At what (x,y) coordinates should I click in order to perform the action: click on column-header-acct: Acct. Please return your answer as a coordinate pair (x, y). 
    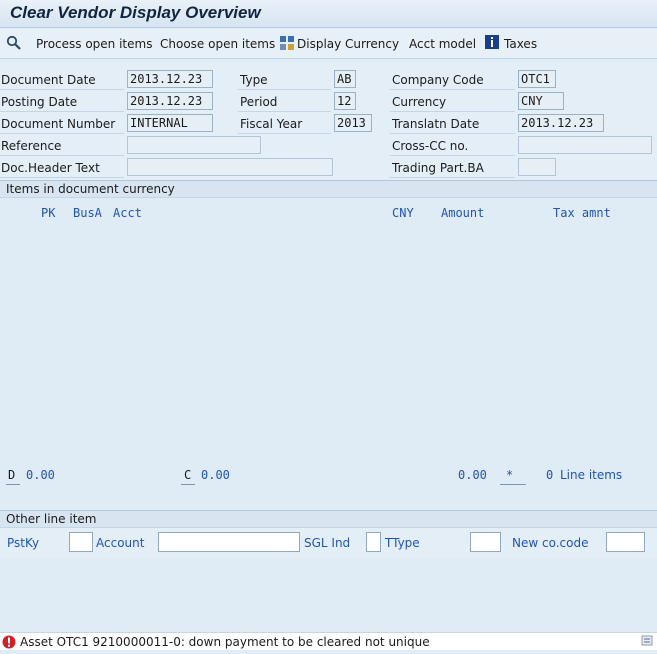
    Looking at the image, I should click on (127, 213).